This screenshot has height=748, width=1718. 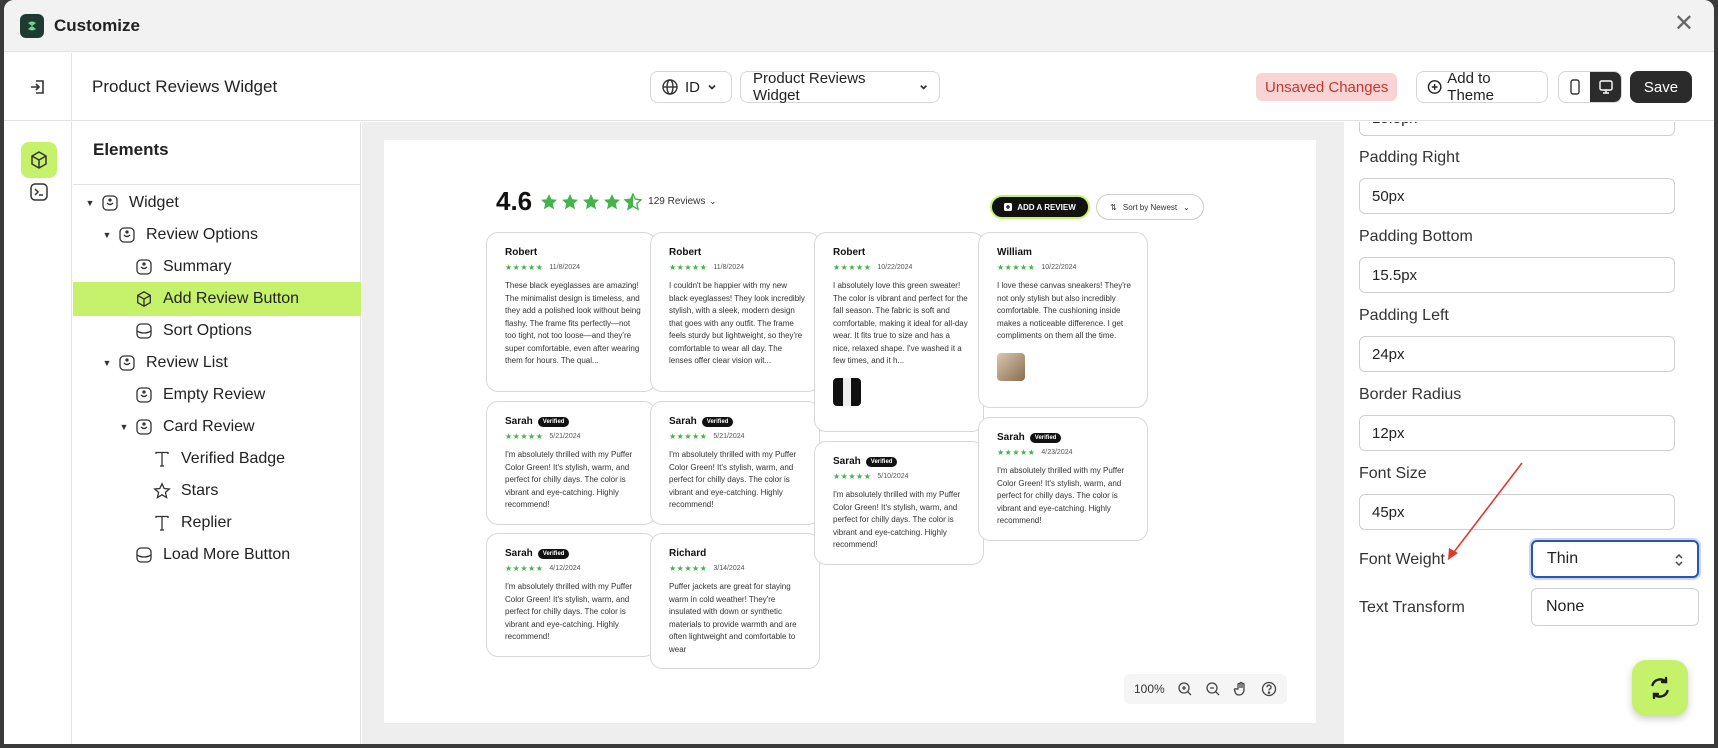 What do you see at coordinates (207, 330) in the screenshot?
I see `tree-item-label: Sort Options` at bounding box center [207, 330].